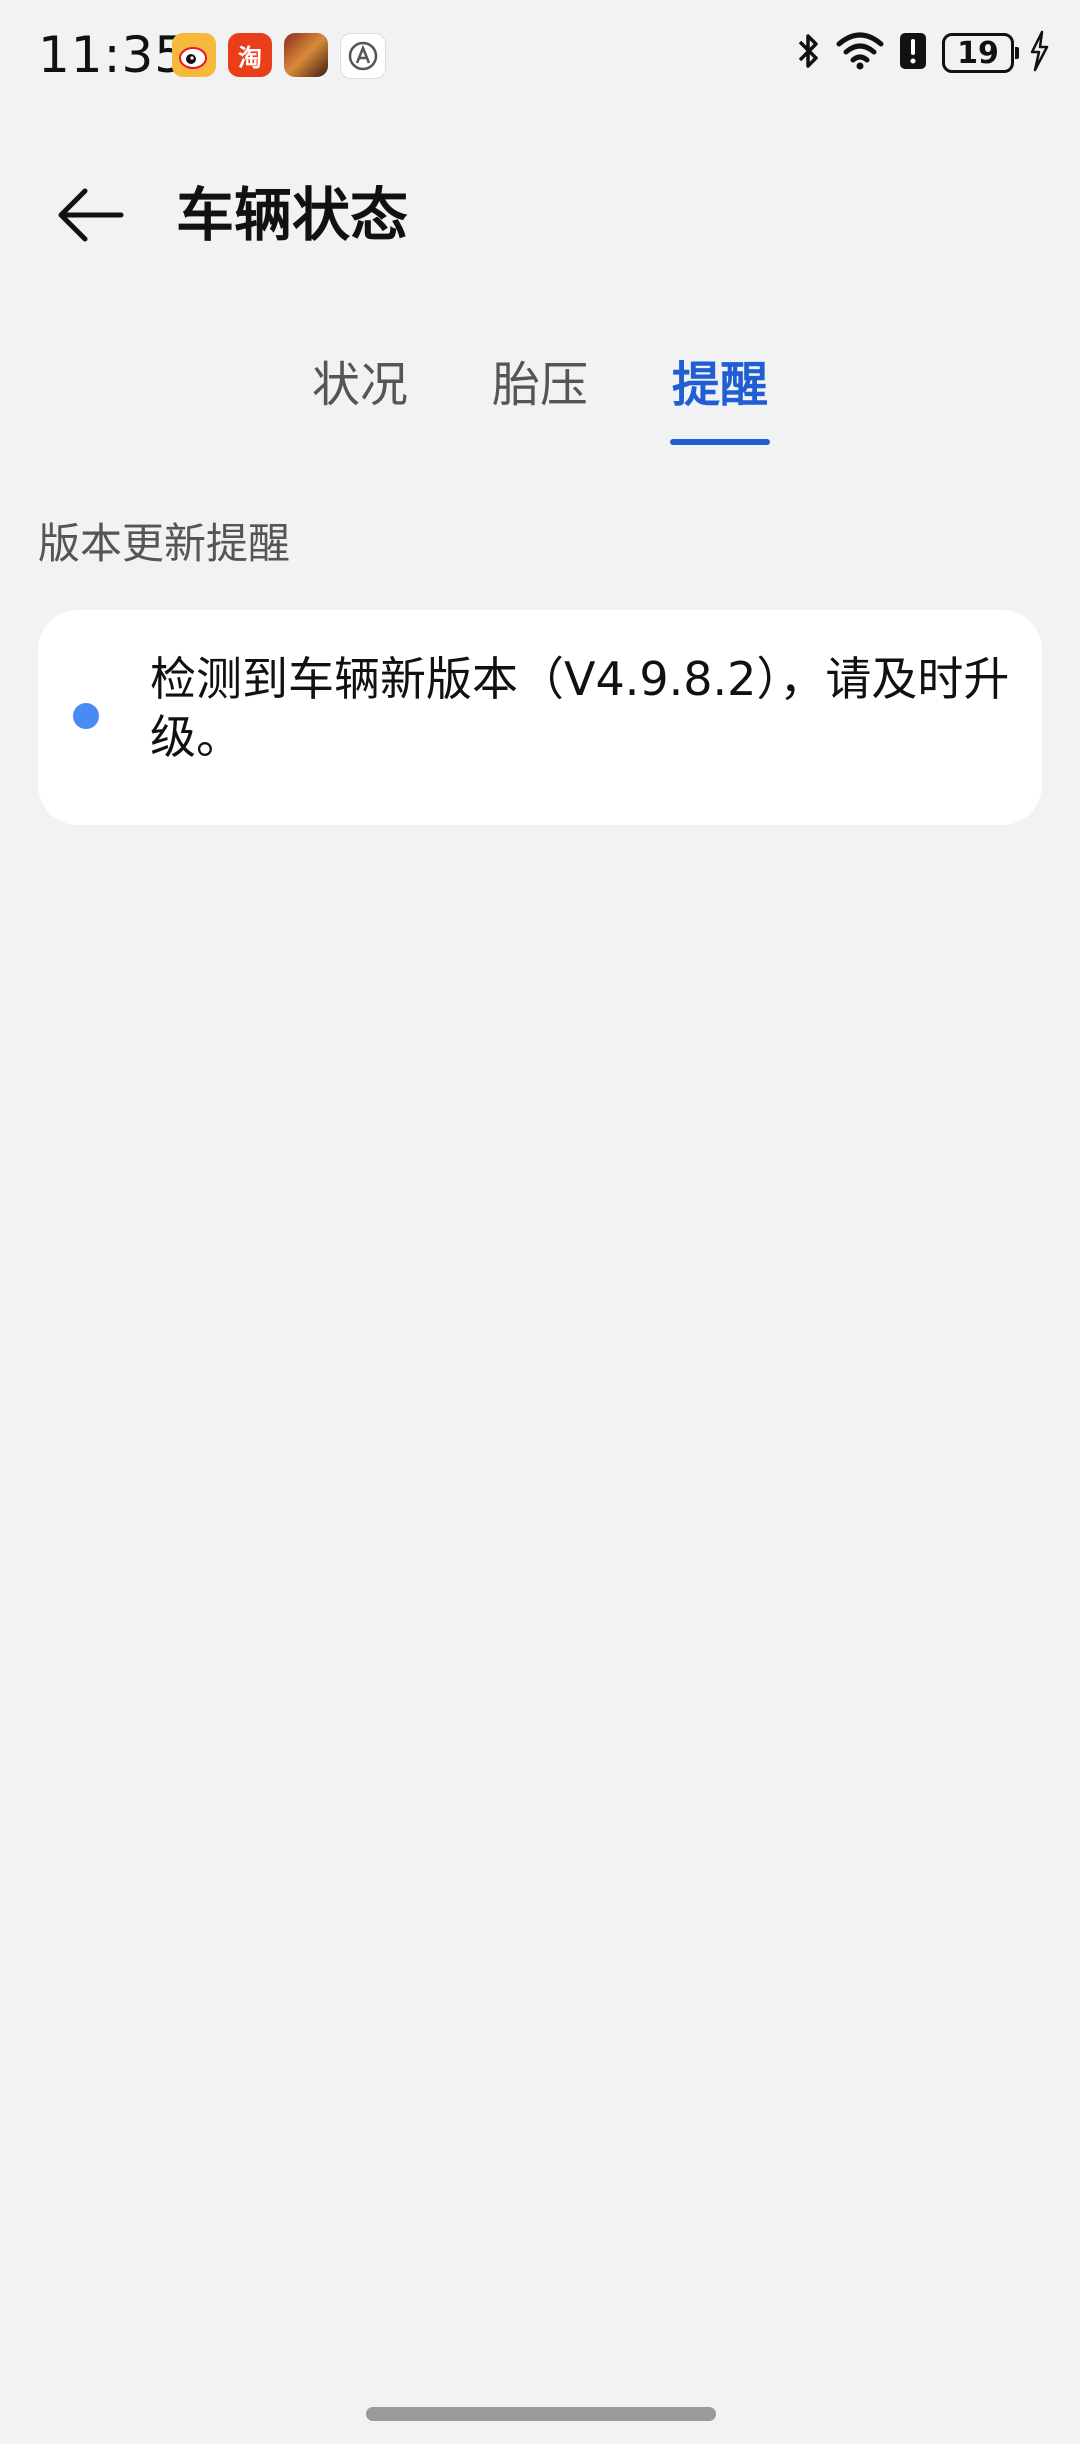 The width and height of the screenshot is (1080, 2444). What do you see at coordinates (540, 380) in the screenshot?
I see `tab-tire-pressure: 胎压` at bounding box center [540, 380].